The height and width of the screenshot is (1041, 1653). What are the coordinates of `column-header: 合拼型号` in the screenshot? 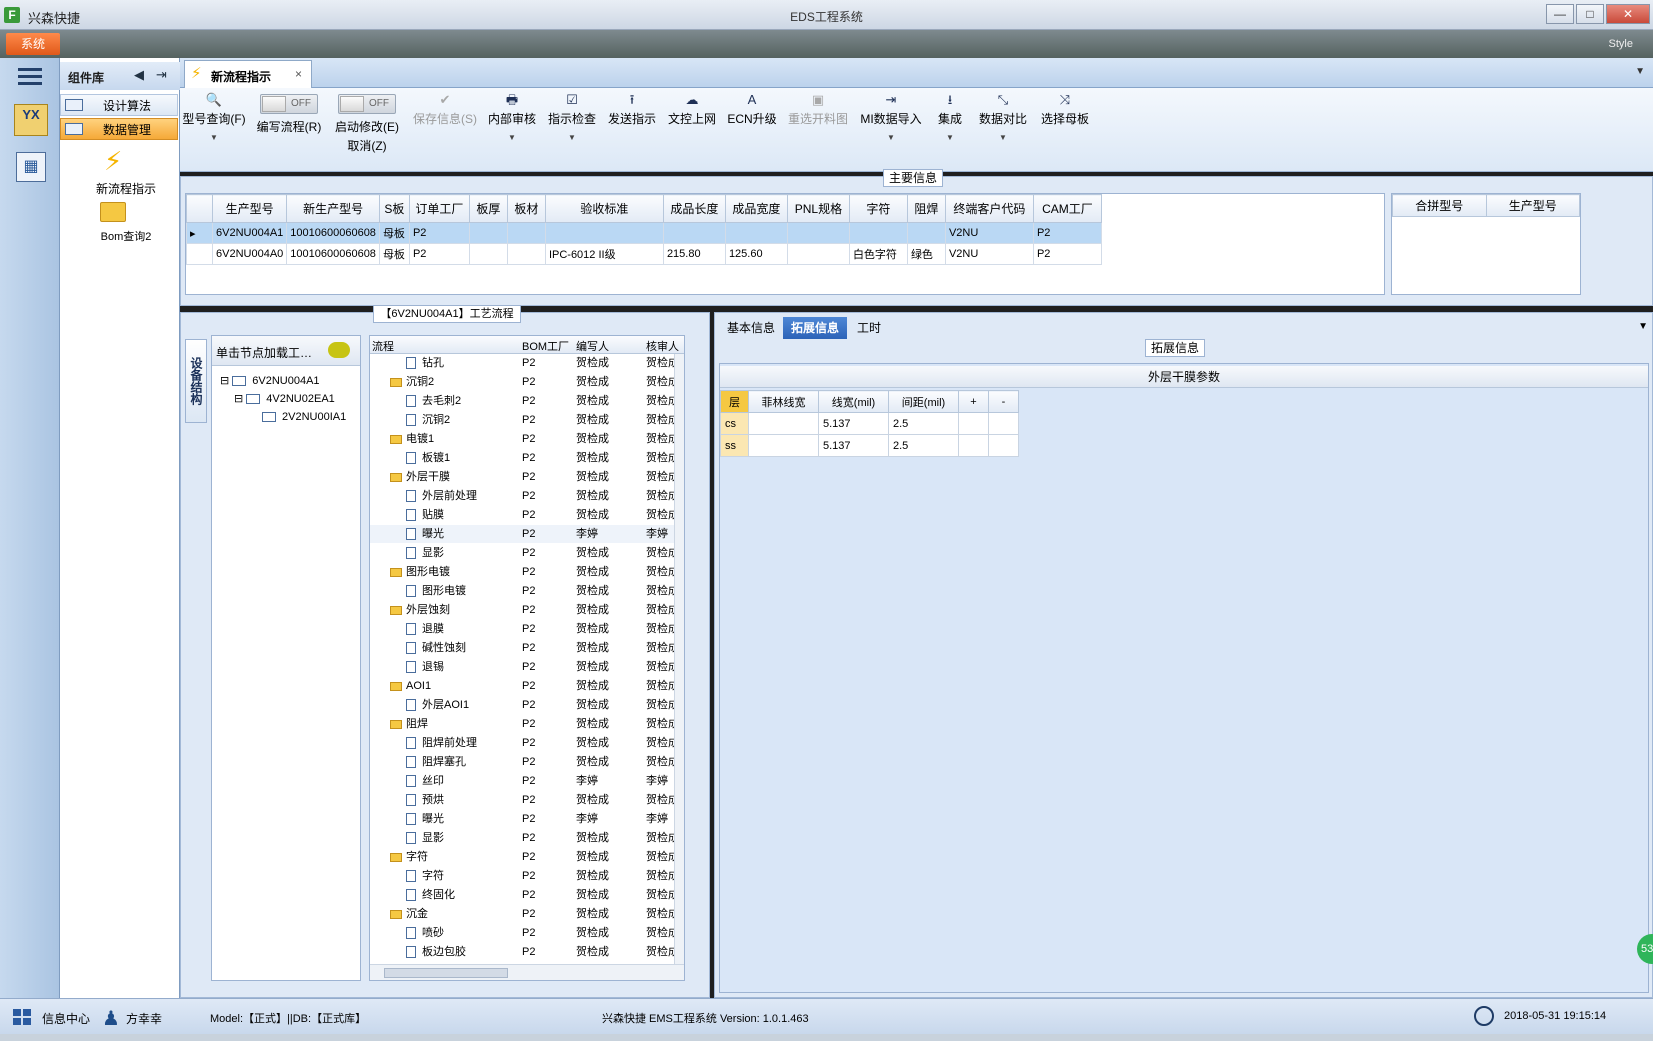 It's located at (1439, 205).